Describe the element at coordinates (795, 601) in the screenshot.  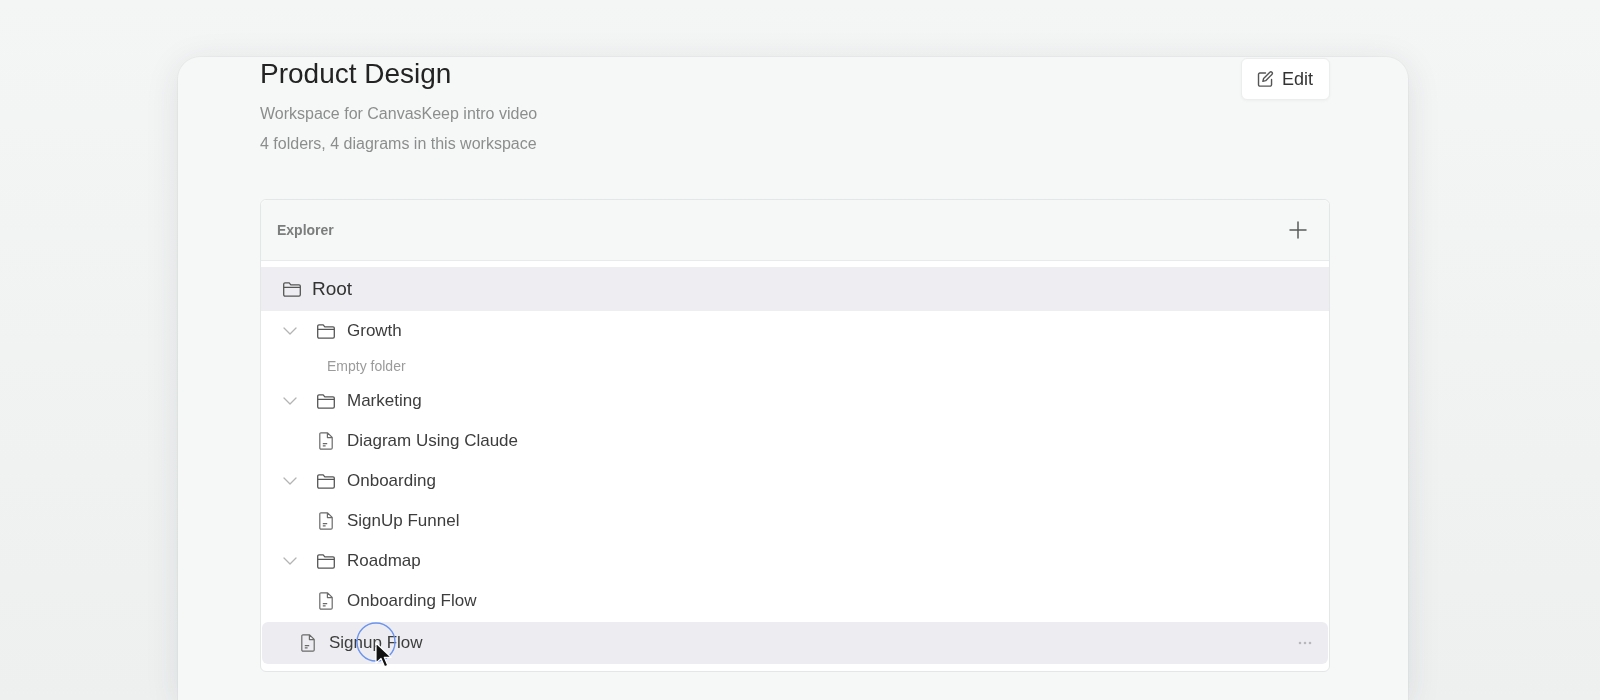
I see `diagram-row: Onboarding Flow` at that location.